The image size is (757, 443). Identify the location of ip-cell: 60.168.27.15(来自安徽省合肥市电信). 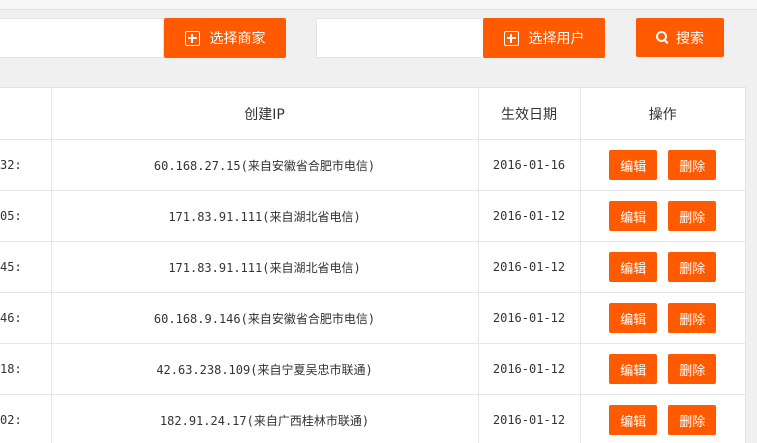
(265, 165).